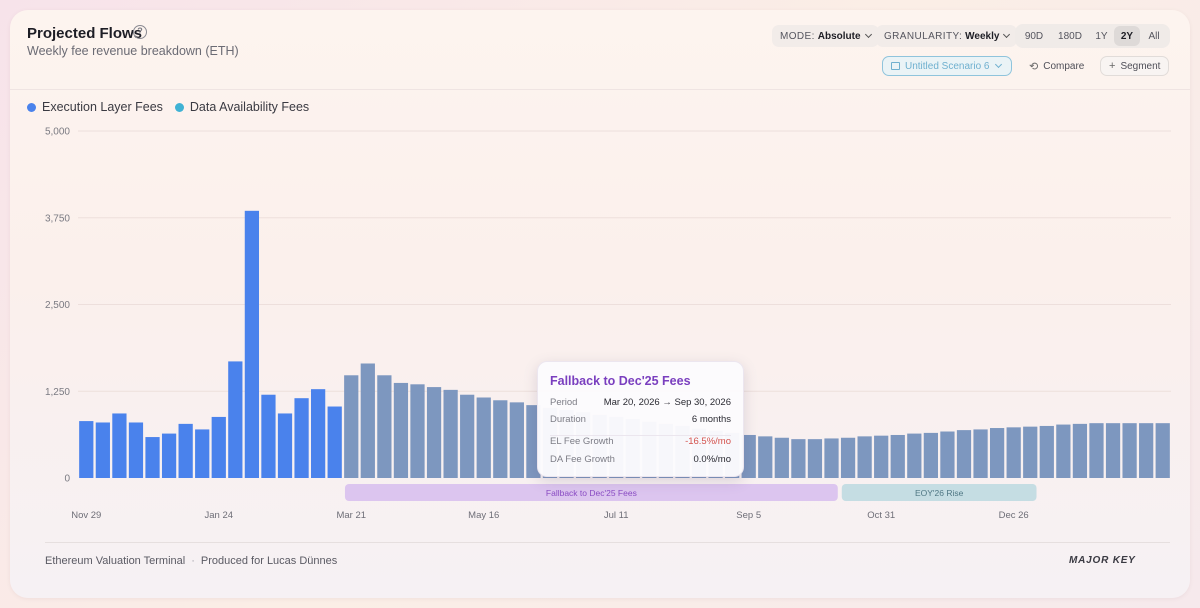  What do you see at coordinates (712, 459) in the screenshot?
I see `tooltip-value: 0.0%/mo` at bounding box center [712, 459].